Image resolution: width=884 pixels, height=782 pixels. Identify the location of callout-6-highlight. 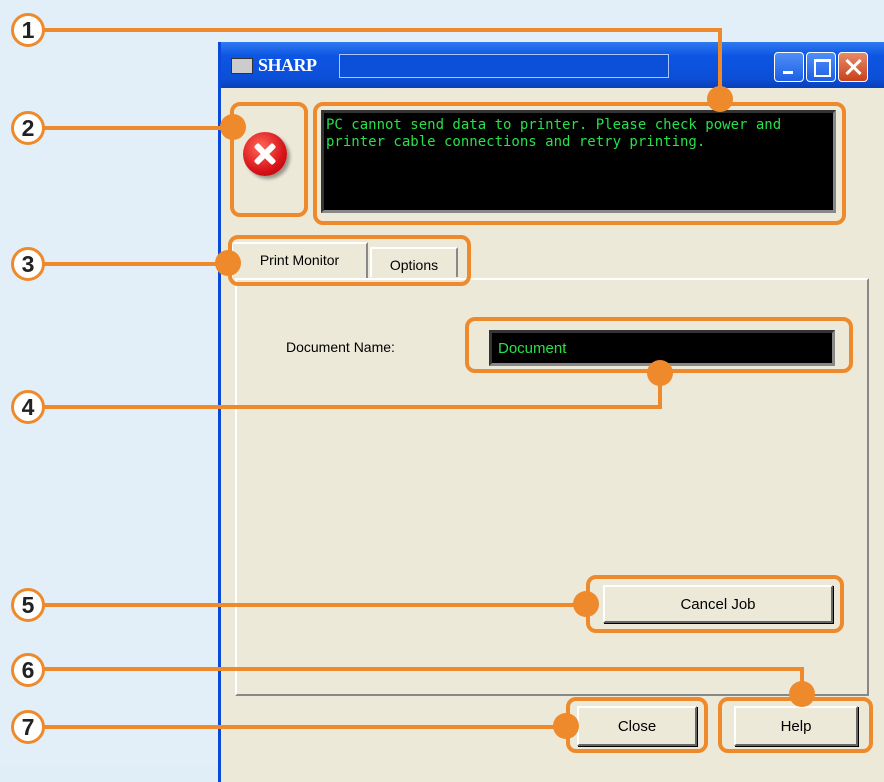
(795, 725).